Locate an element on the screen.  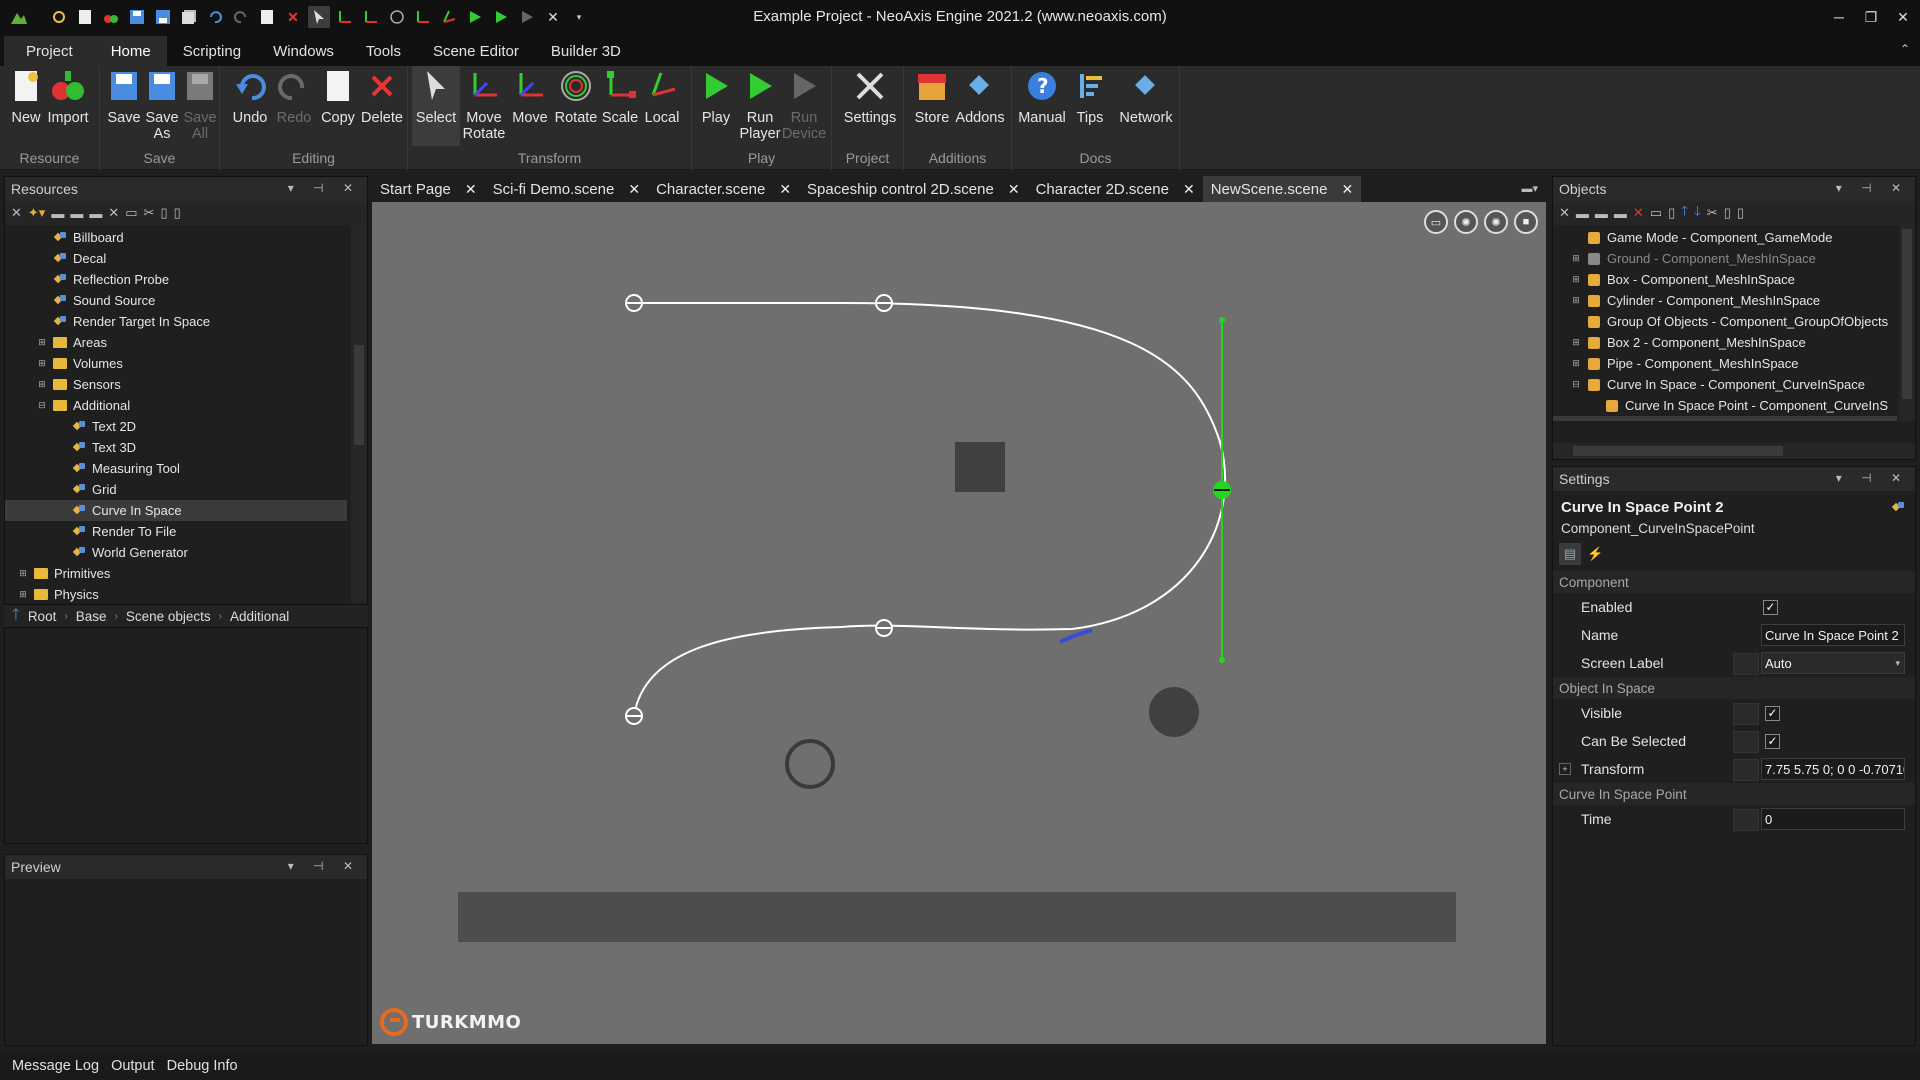
doc-tab-sci-fi-demo: Sci-fi Demo.scene ✕ is located at coordinates (566, 189).